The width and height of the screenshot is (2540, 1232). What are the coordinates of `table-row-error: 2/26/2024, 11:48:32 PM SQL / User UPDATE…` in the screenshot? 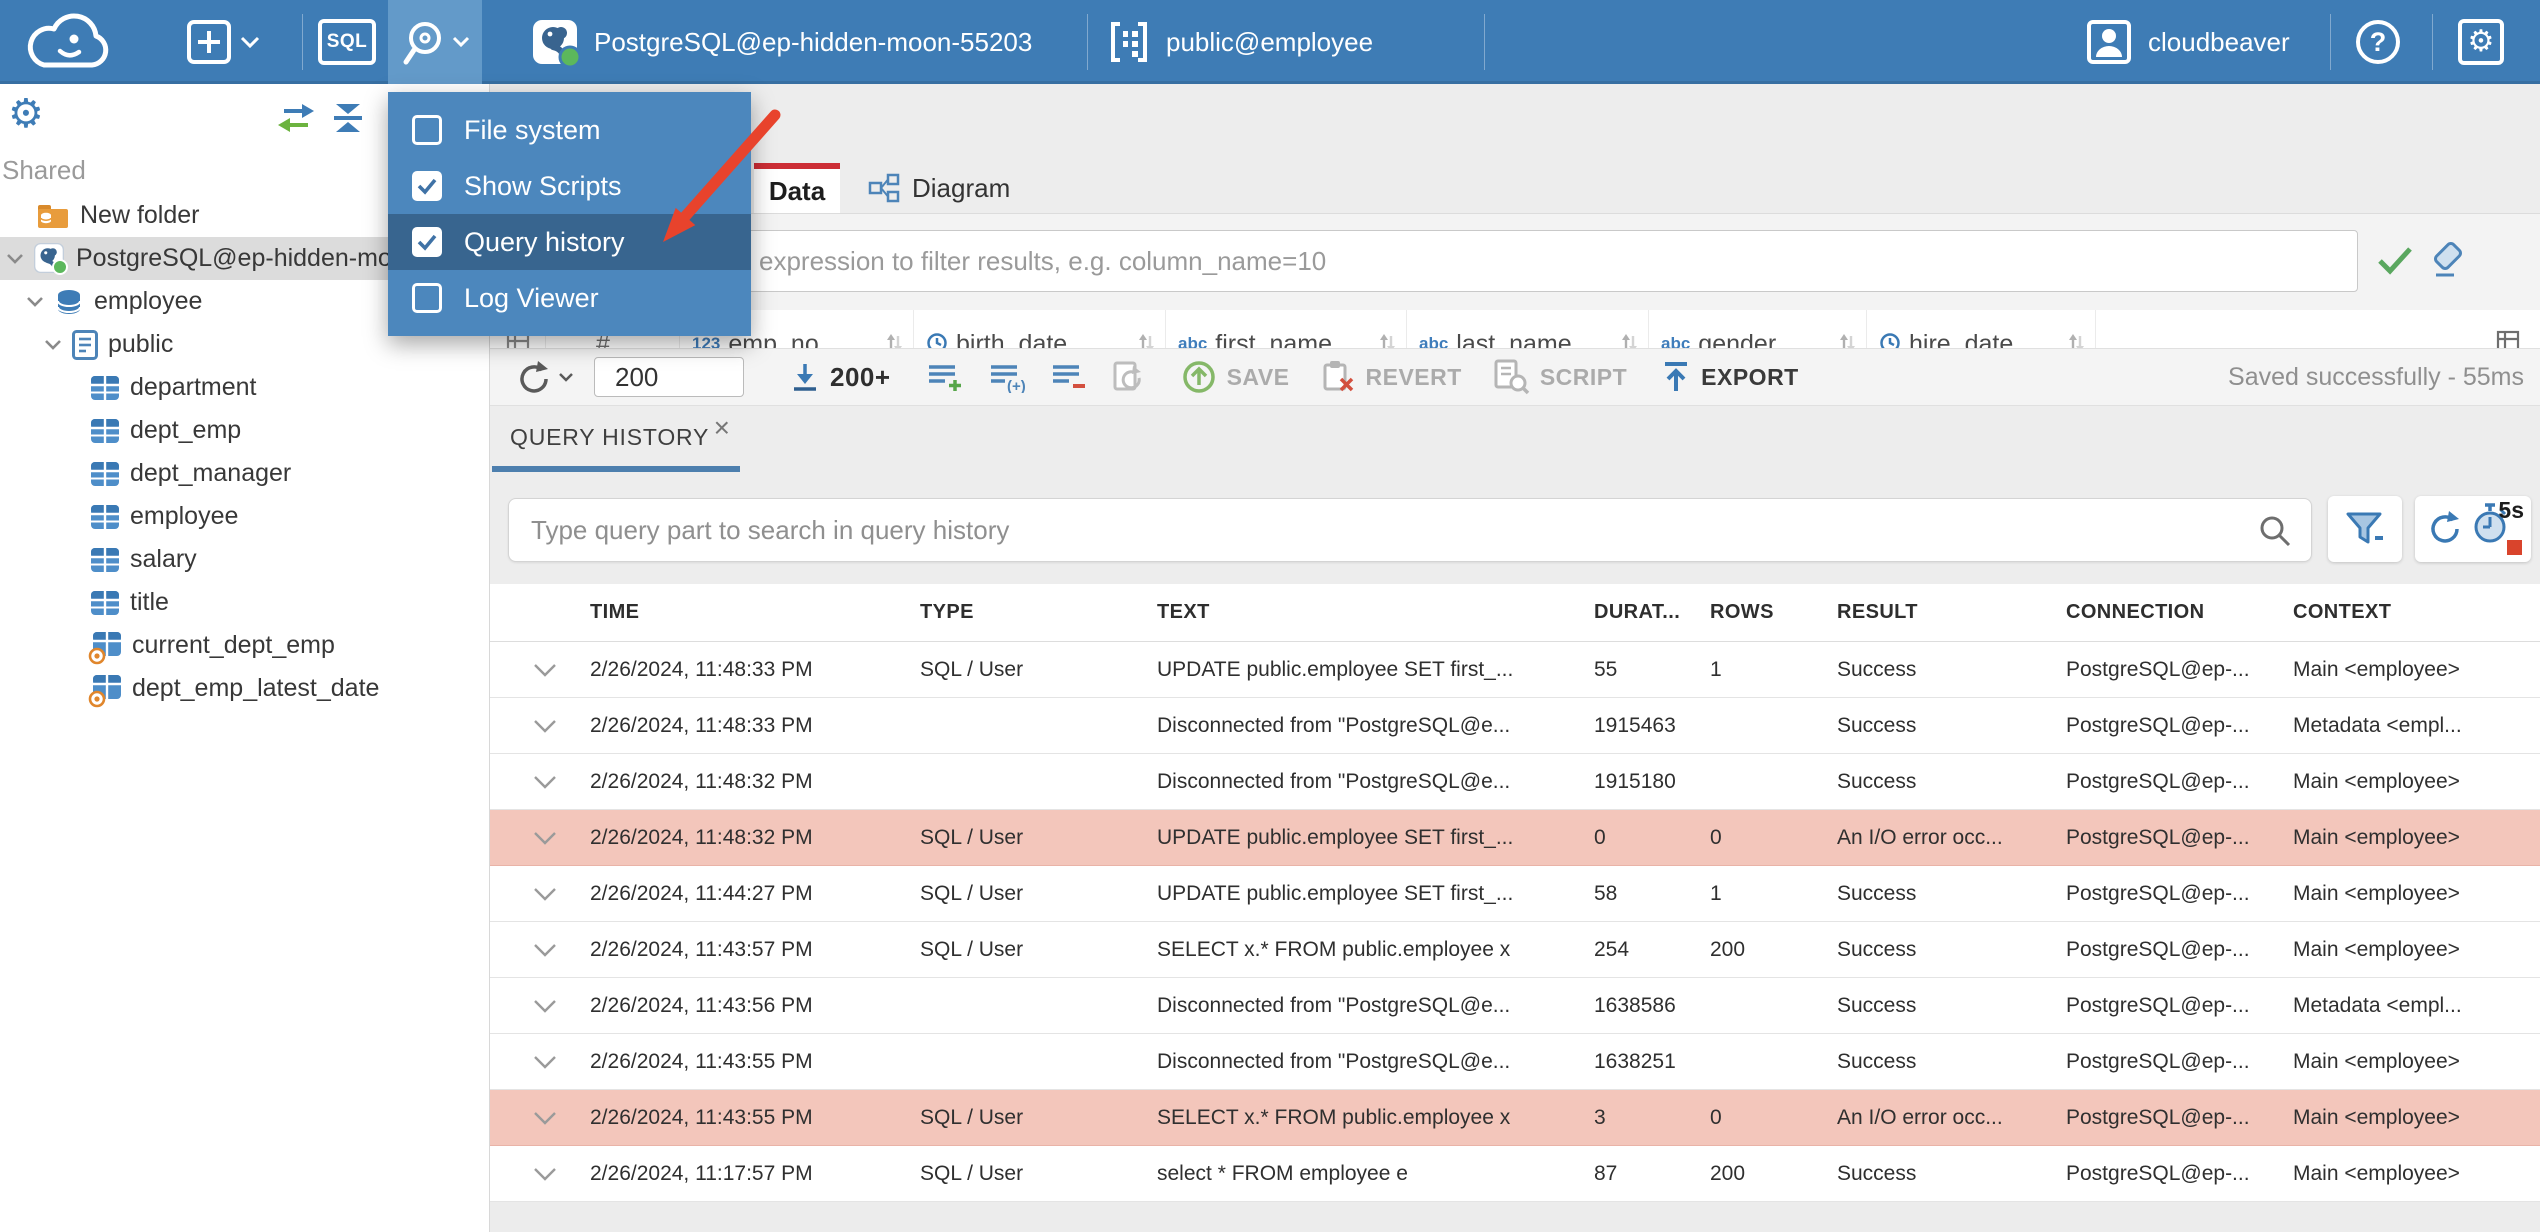 It's located at (1515, 838).